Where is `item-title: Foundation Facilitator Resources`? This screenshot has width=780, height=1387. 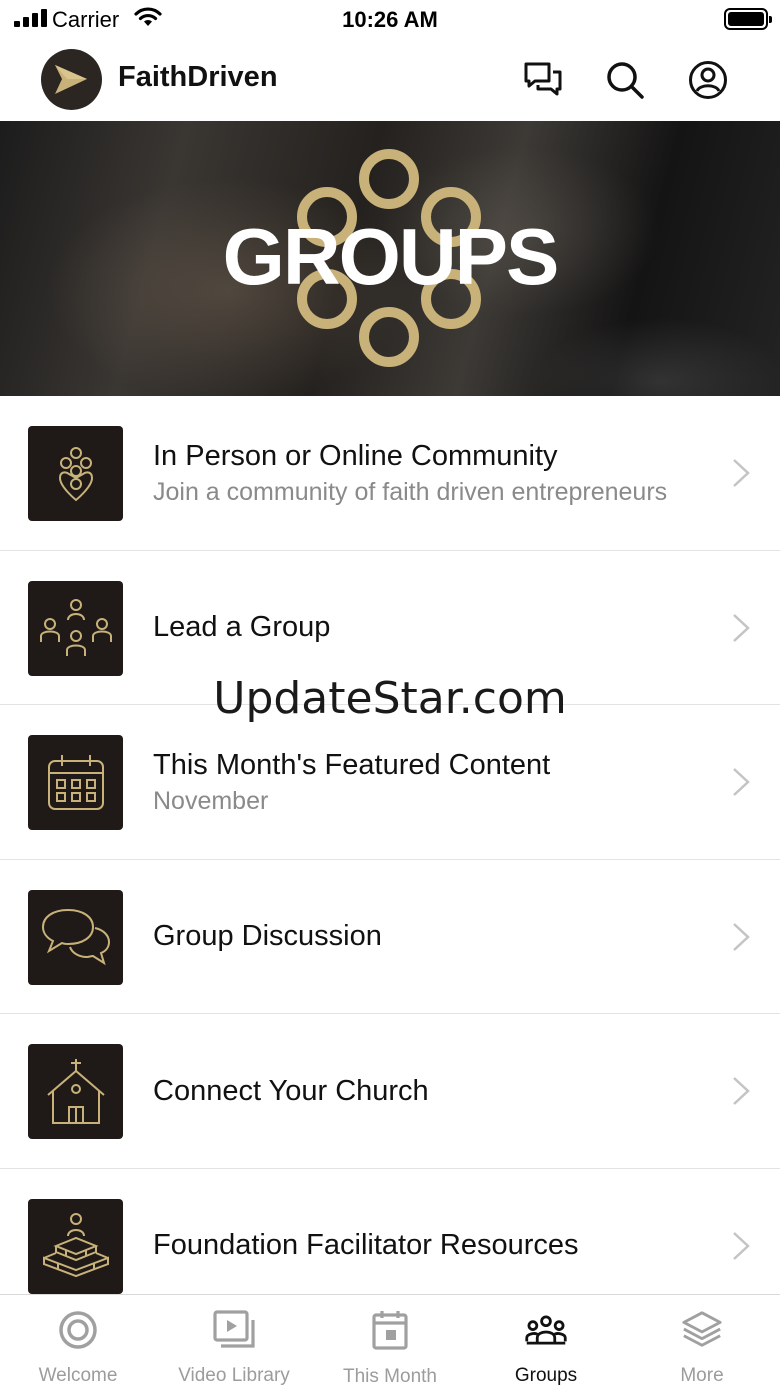
item-title: Foundation Facilitator Resources is located at coordinates (366, 1245).